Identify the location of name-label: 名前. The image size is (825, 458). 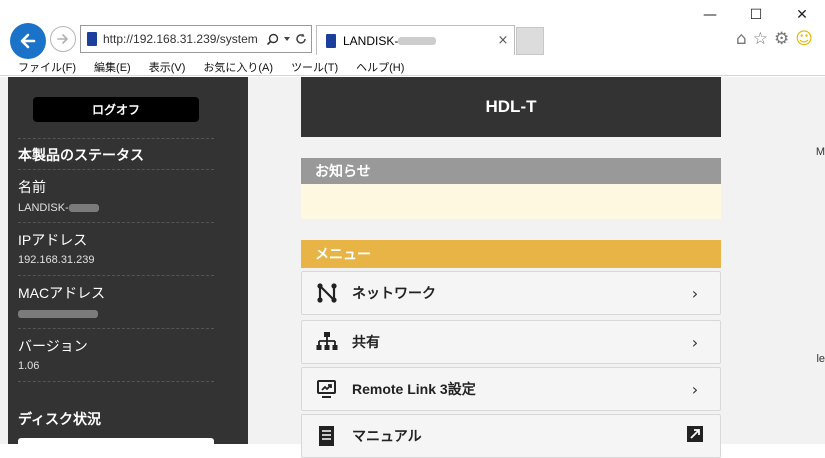
(32, 187).